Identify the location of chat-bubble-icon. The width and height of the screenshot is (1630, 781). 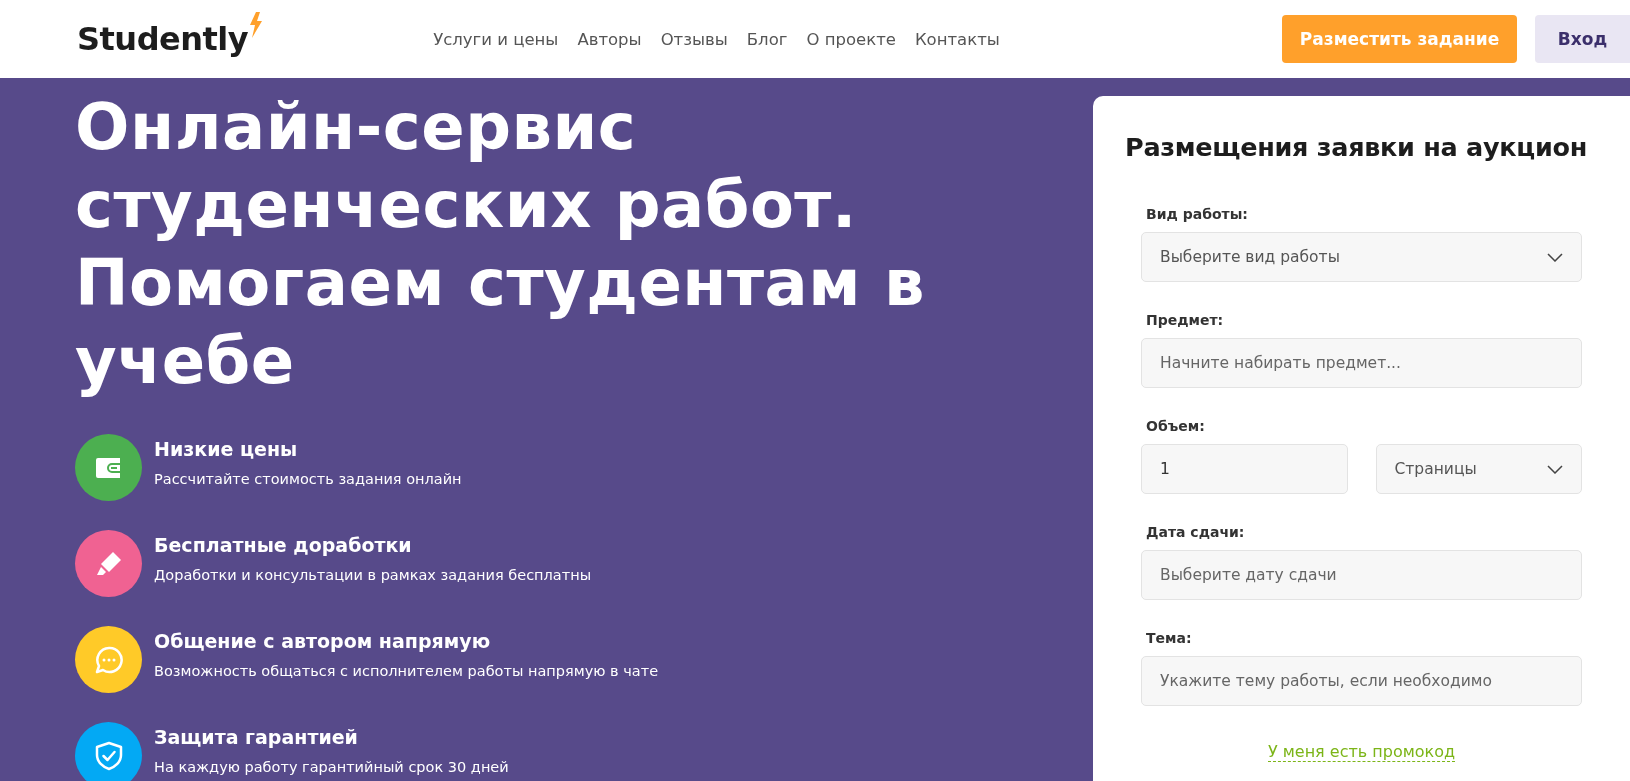
(108, 659).